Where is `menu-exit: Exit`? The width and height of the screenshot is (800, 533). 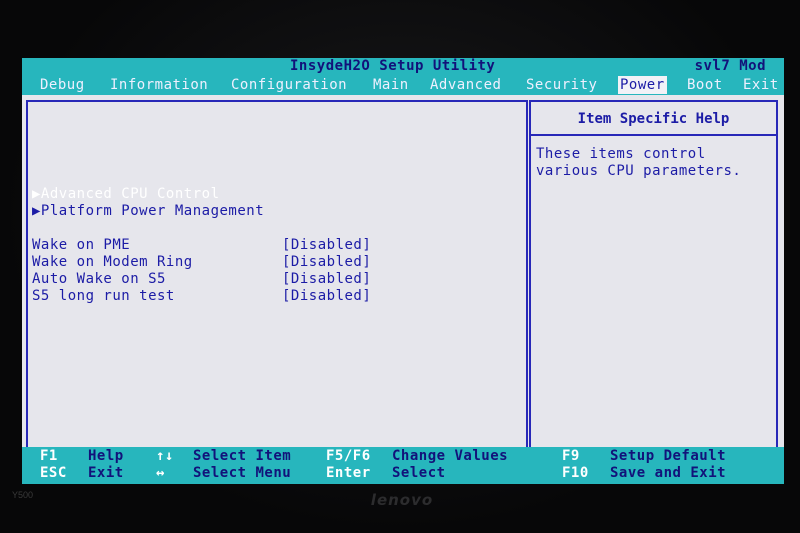
menu-exit: Exit is located at coordinates (761, 85).